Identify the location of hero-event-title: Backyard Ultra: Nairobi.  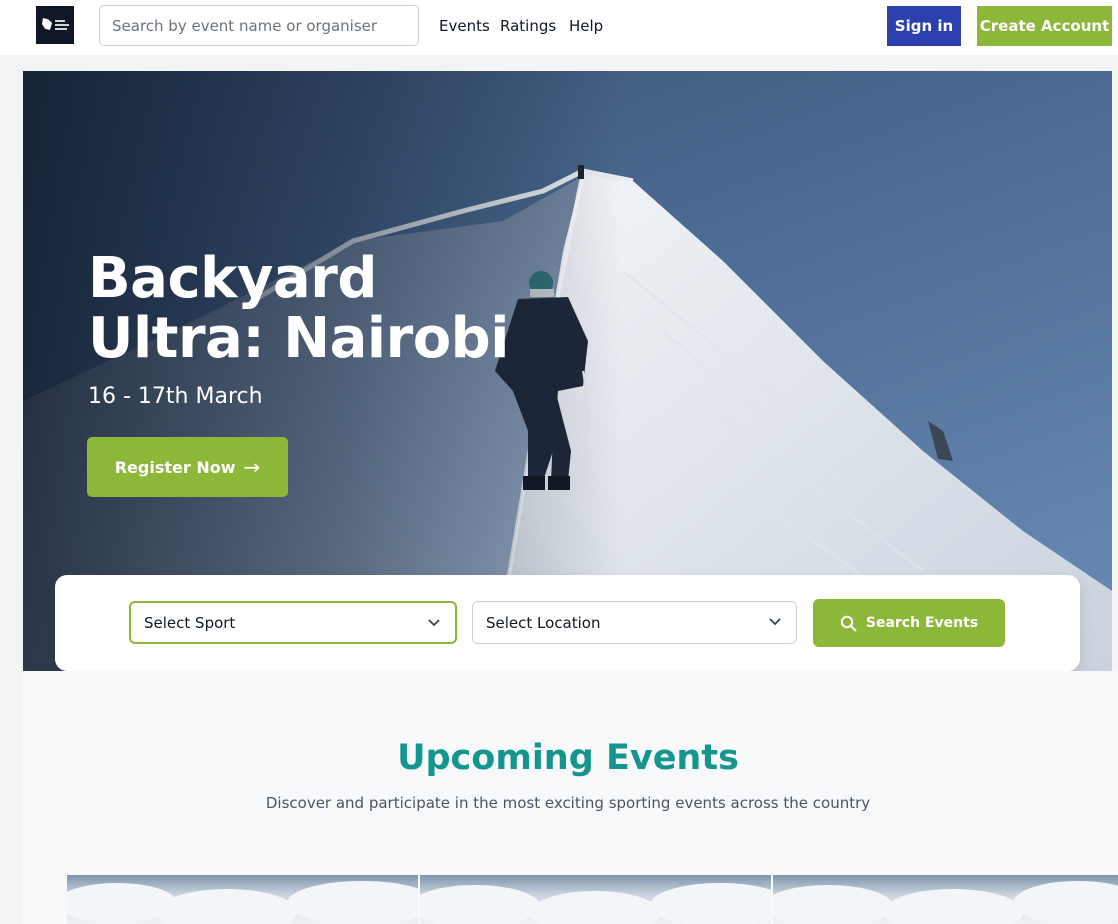
(298, 308).